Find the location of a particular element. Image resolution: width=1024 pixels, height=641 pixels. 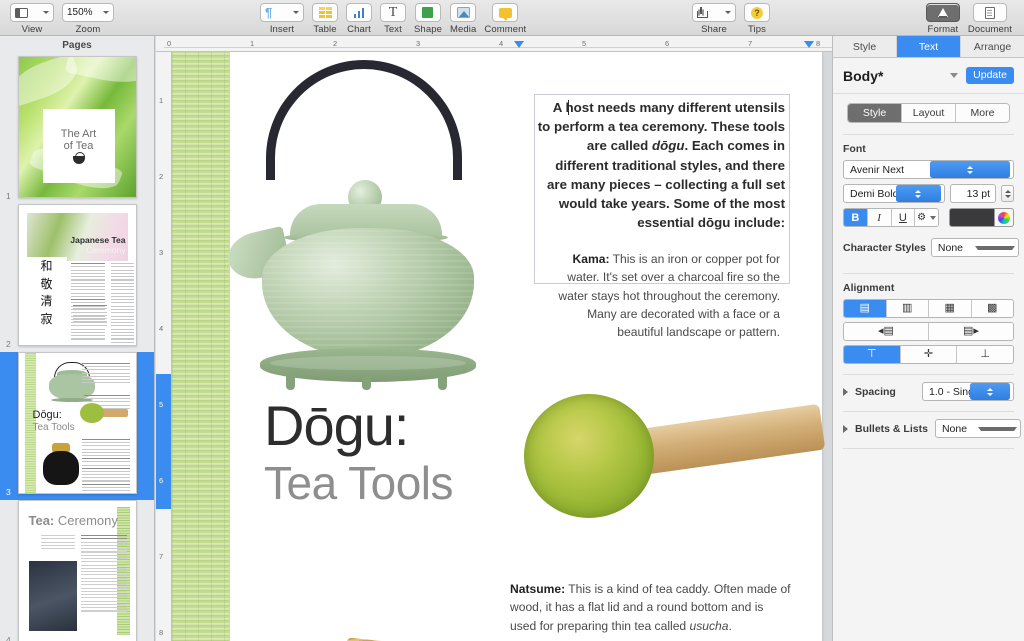

thumb4-title-text: Tea: is located at coordinates (41, 520).